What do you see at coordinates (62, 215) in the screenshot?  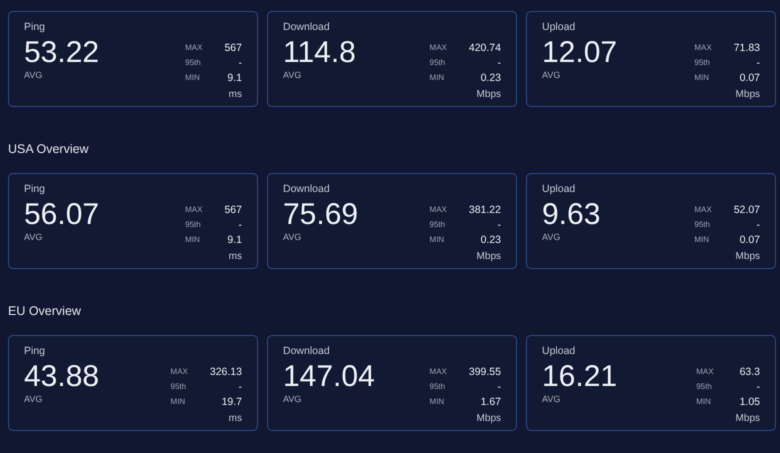 I see `average-value: 56.07` at bounding box center [62, 215].